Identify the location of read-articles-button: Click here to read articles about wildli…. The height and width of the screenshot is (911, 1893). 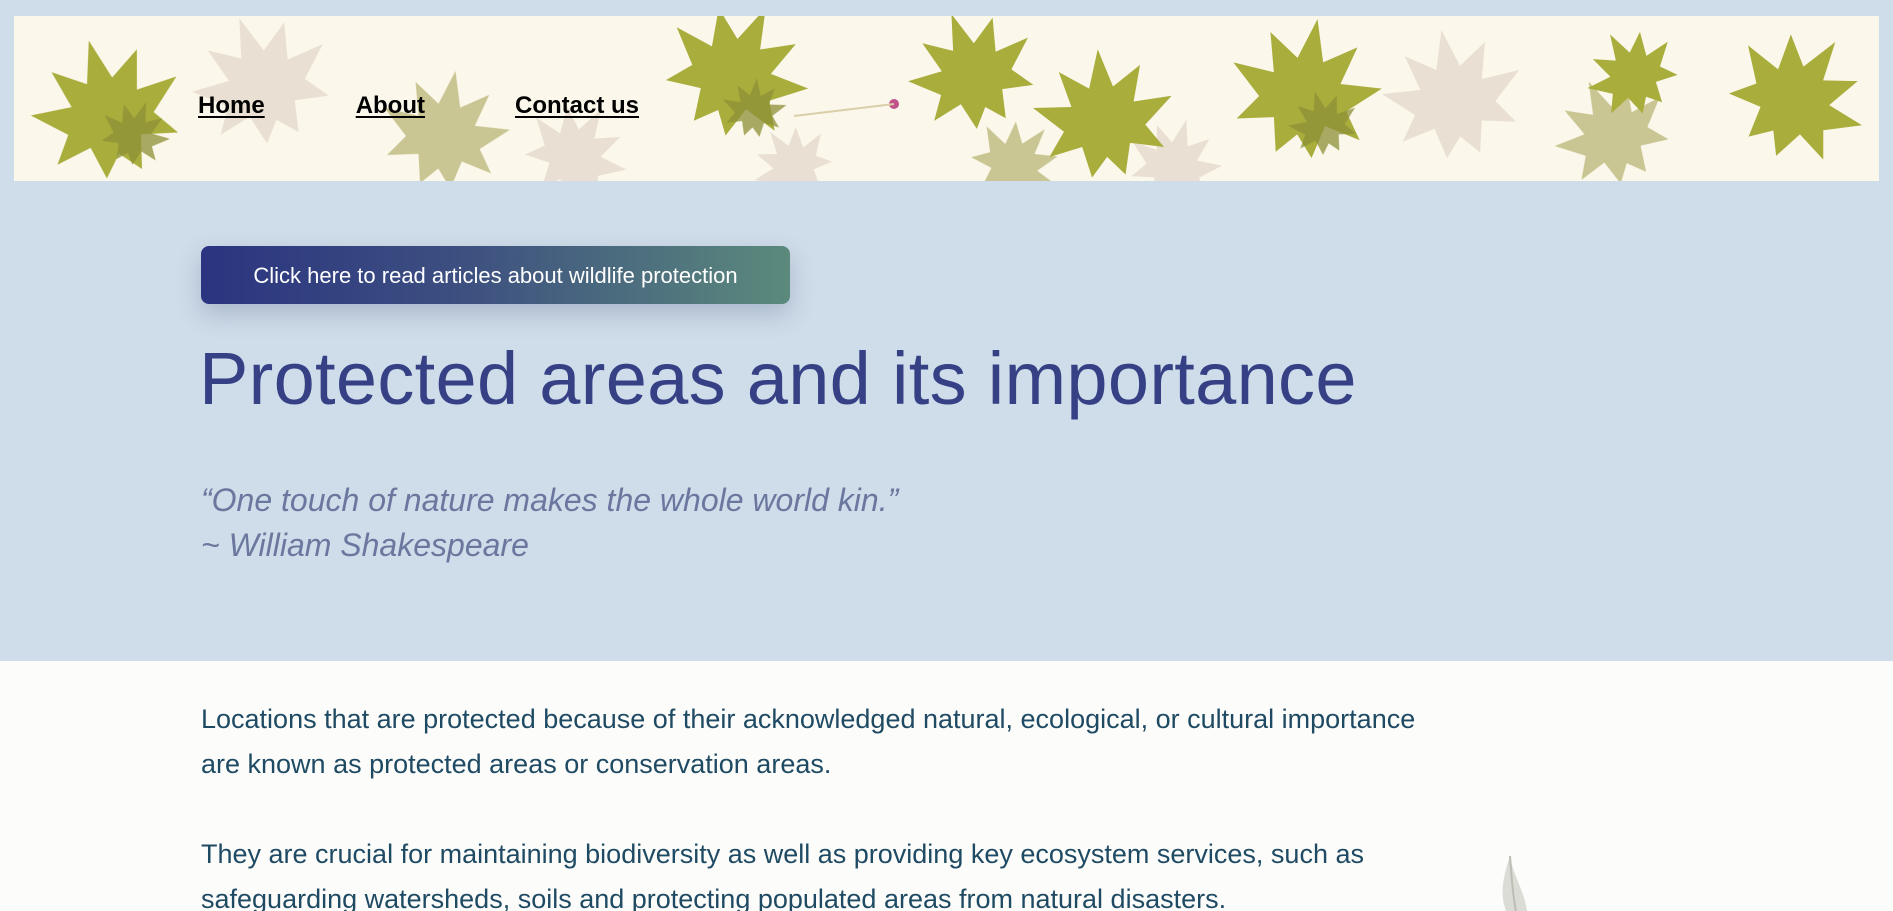
(495, 275).